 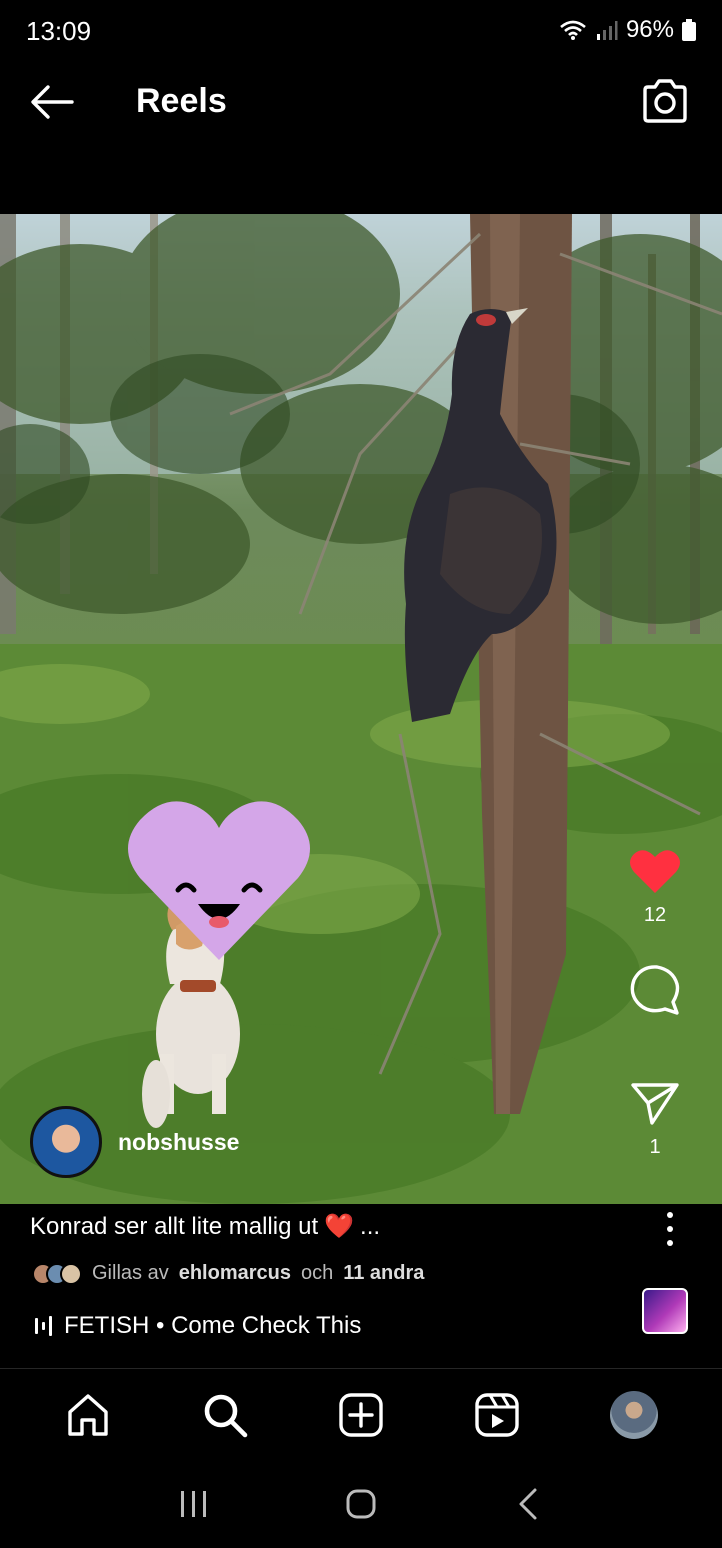 What do you see at coordinates (43, 1326) in the screenshot?
I see `music-bars-icon` at bounding box center [43, 1326].